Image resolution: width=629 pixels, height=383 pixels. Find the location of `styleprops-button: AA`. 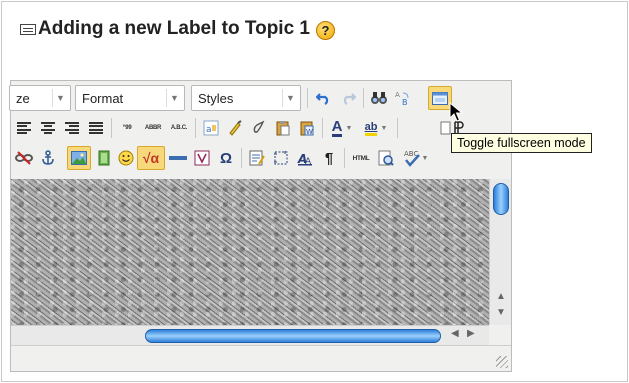

styleprops-button: AA is located at coordinates (305, 158).